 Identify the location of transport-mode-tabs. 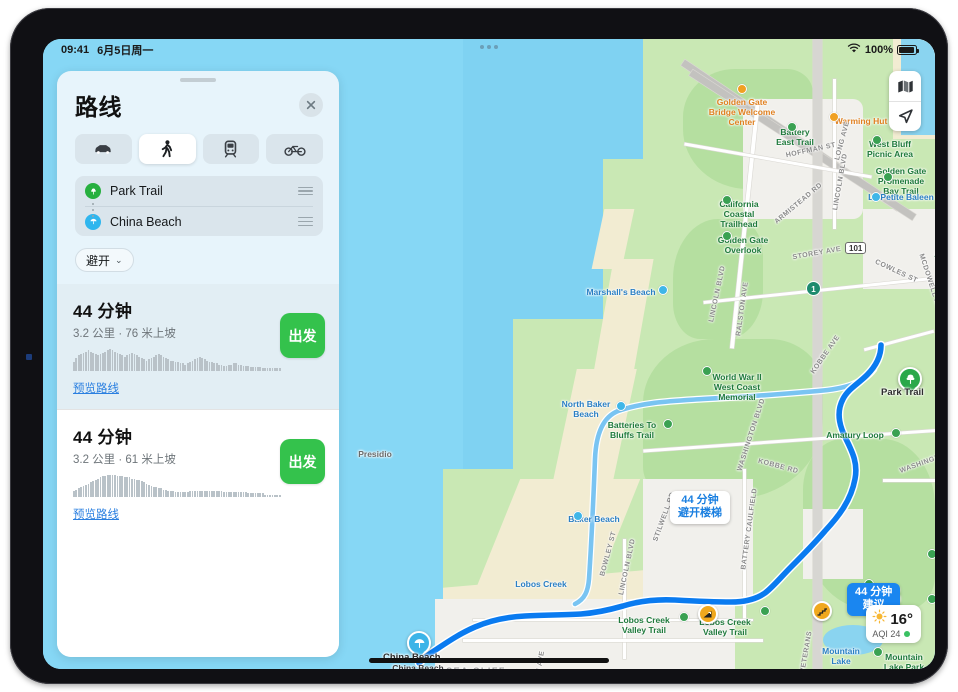
(198, 143).